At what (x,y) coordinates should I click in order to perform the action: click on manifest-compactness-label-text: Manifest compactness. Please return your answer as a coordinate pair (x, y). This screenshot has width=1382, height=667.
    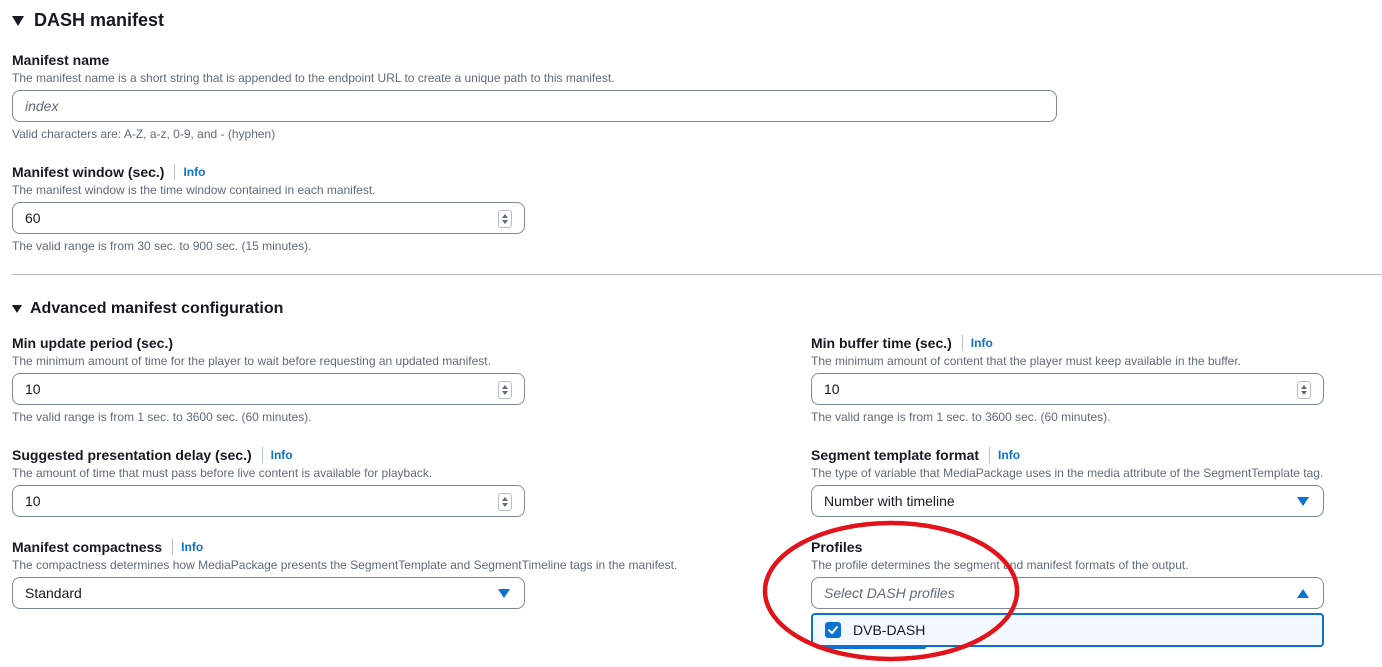
    Looking at the image, I should click on (87, 547).